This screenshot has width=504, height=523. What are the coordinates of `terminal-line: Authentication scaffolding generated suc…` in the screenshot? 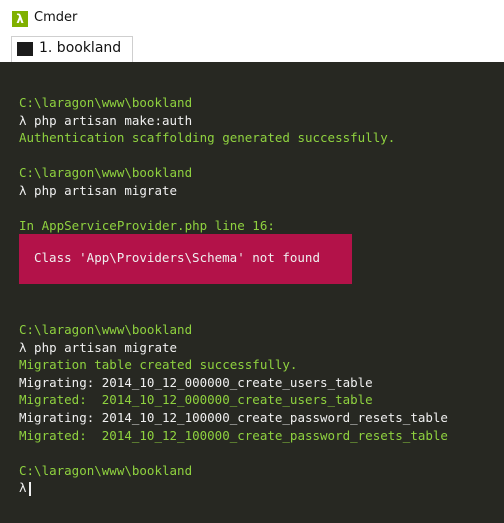 It's located at (207, 138).